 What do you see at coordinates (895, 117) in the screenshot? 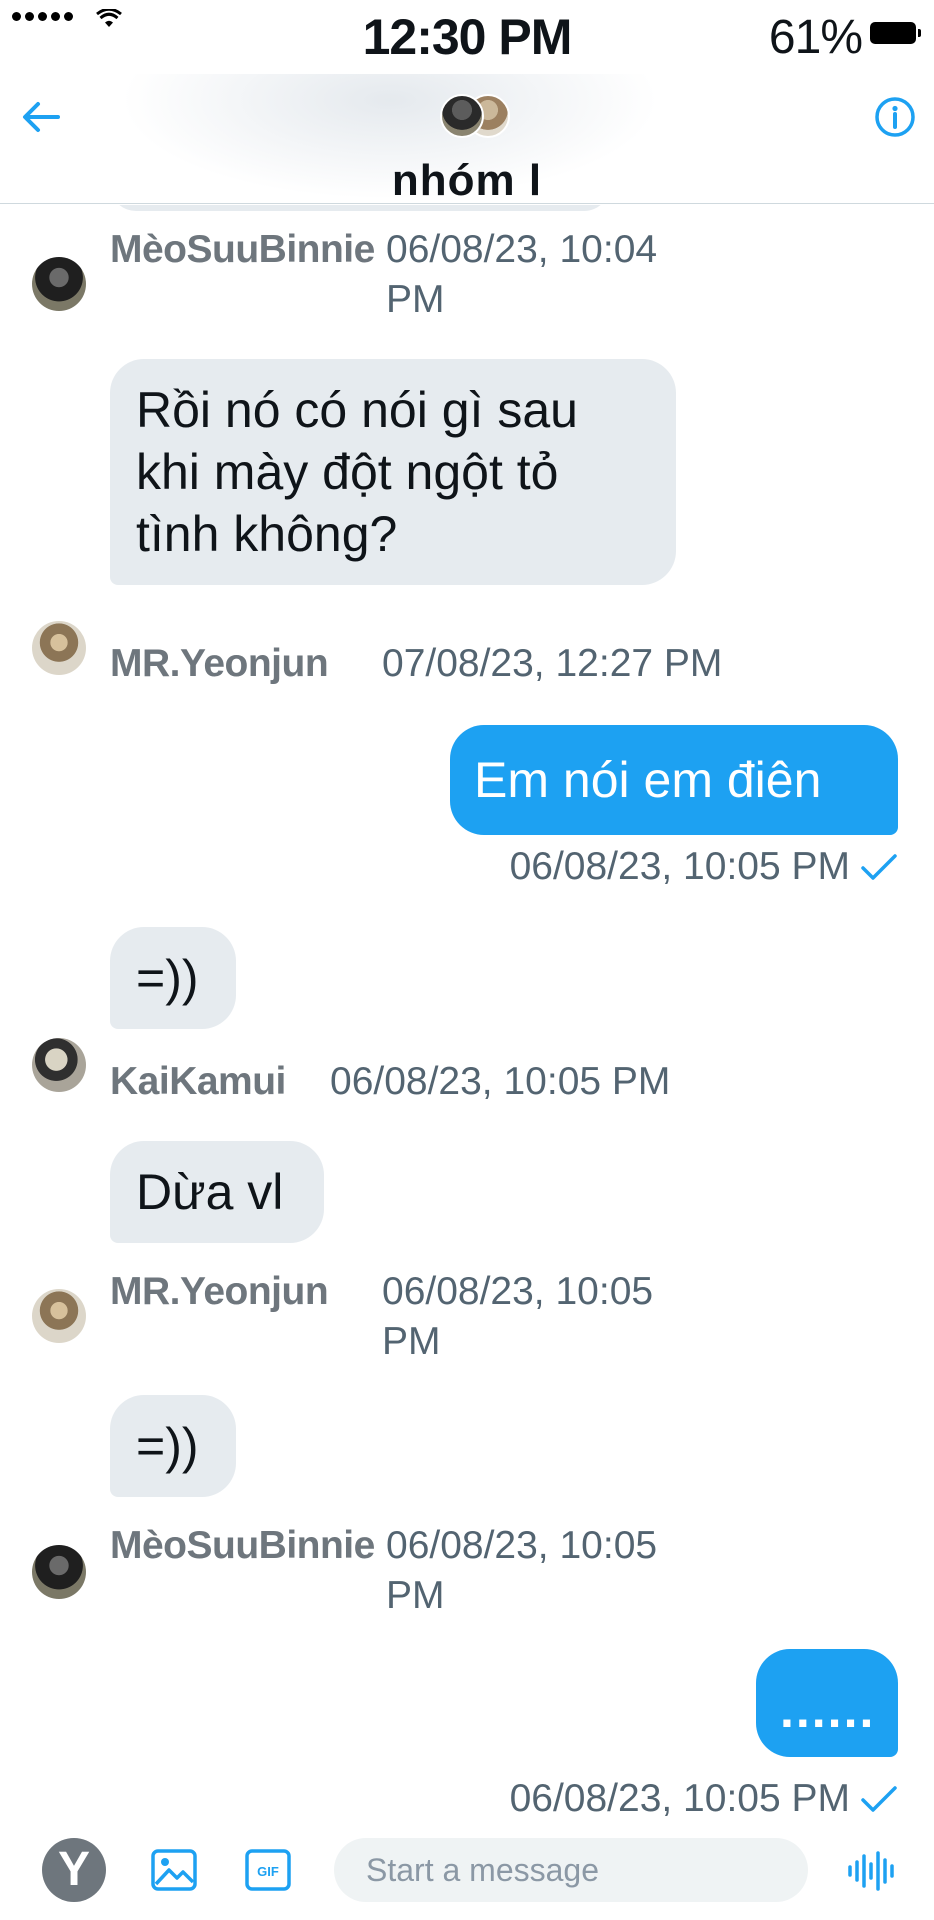
I see `info-icon` at bounding box center [895, 117].